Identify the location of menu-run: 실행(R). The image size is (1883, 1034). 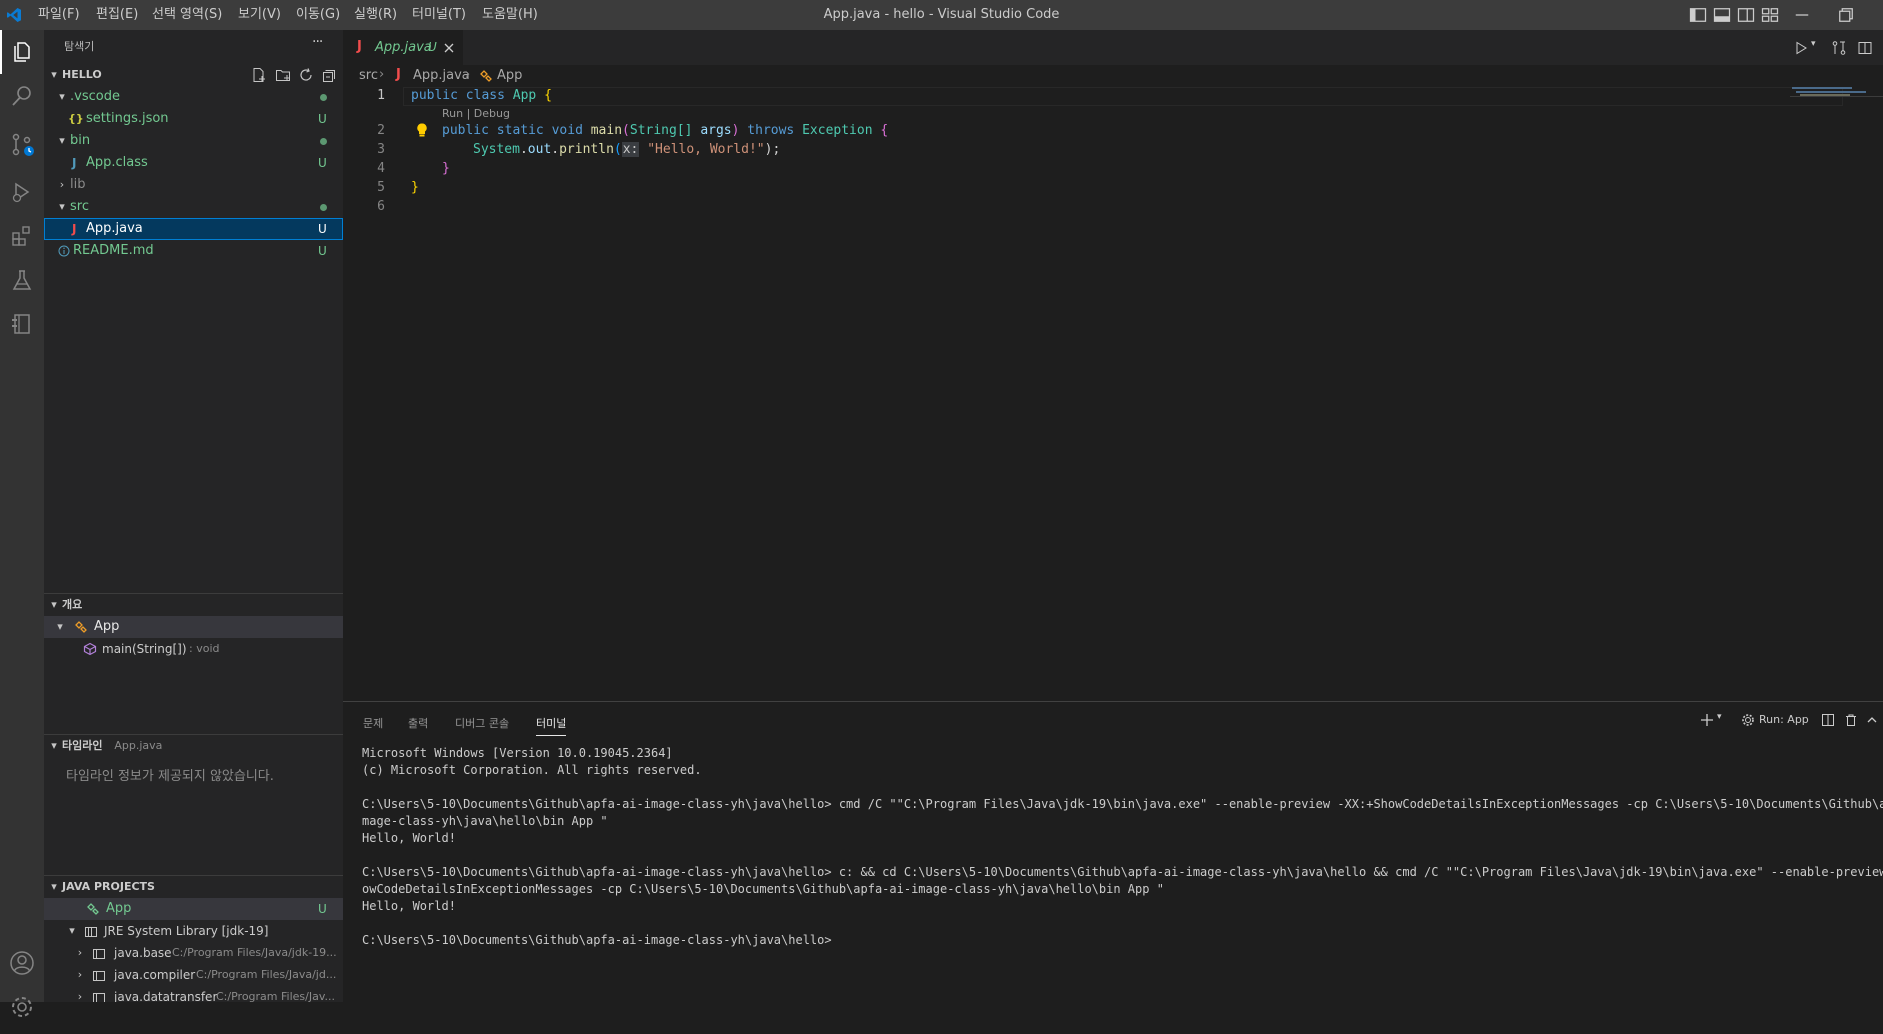
(375, 15).